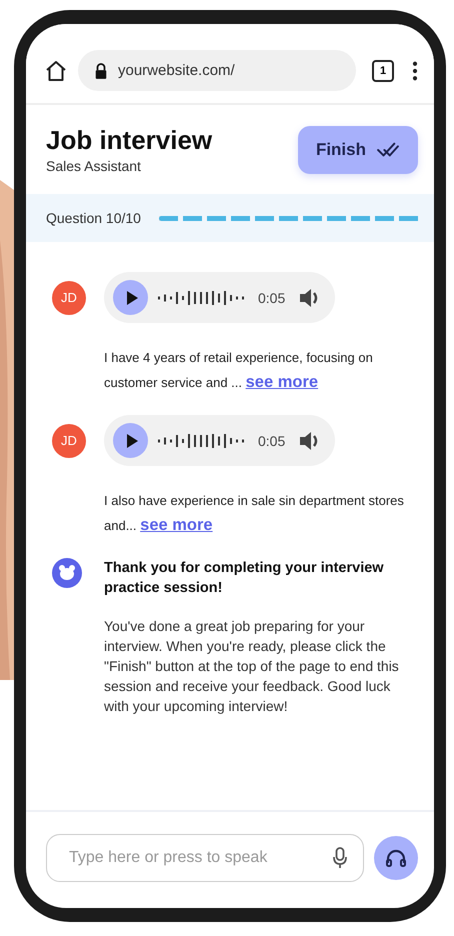 Image resolution: width=454 pixels, height=936 pixels. Describe the element at coordinates (176, 70) in the screenshot. I see `url-text: yourwebsite.com/` at that location.